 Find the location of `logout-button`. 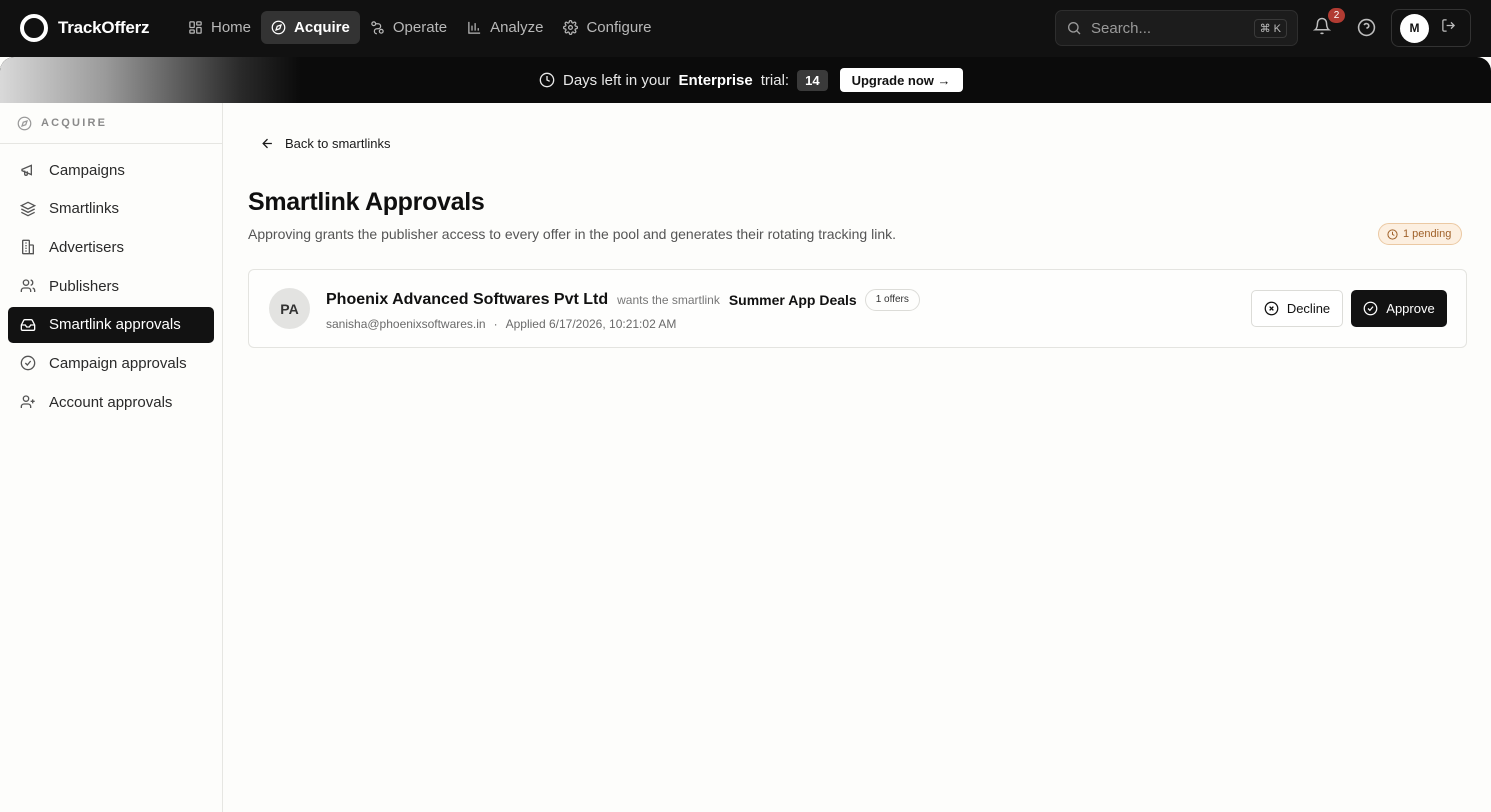

logout-button is located at coordinates (1448, 28).